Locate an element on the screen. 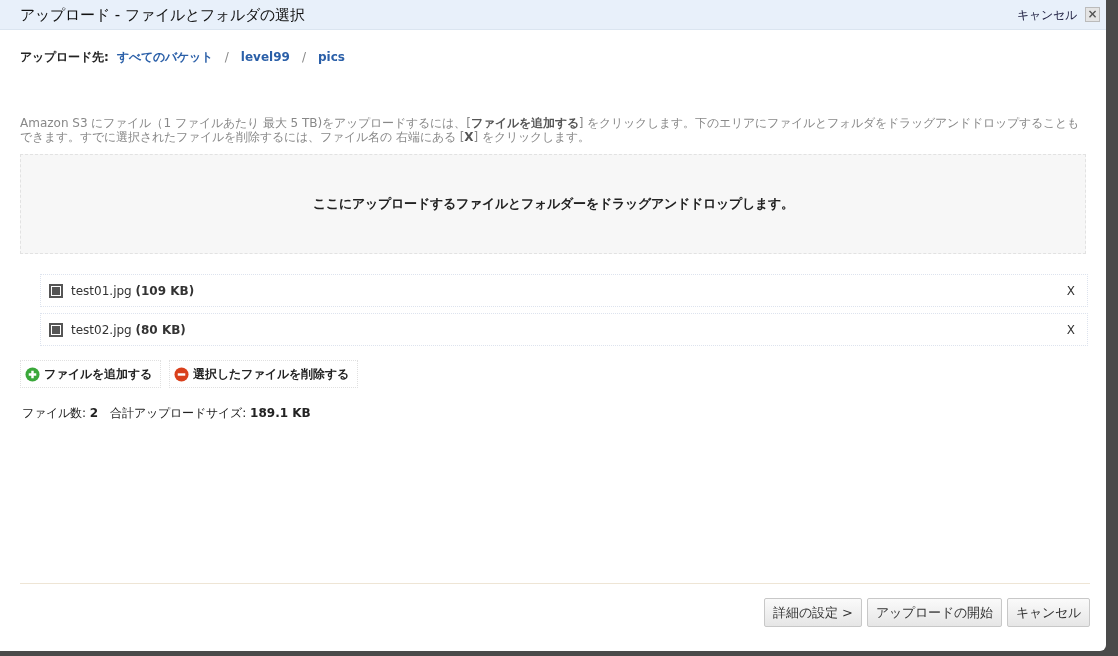  drop-zone-text: ここにアップロードするファイルとフォルダーをドラッグアンドドロップします。 is located at coordinates (553, 204).